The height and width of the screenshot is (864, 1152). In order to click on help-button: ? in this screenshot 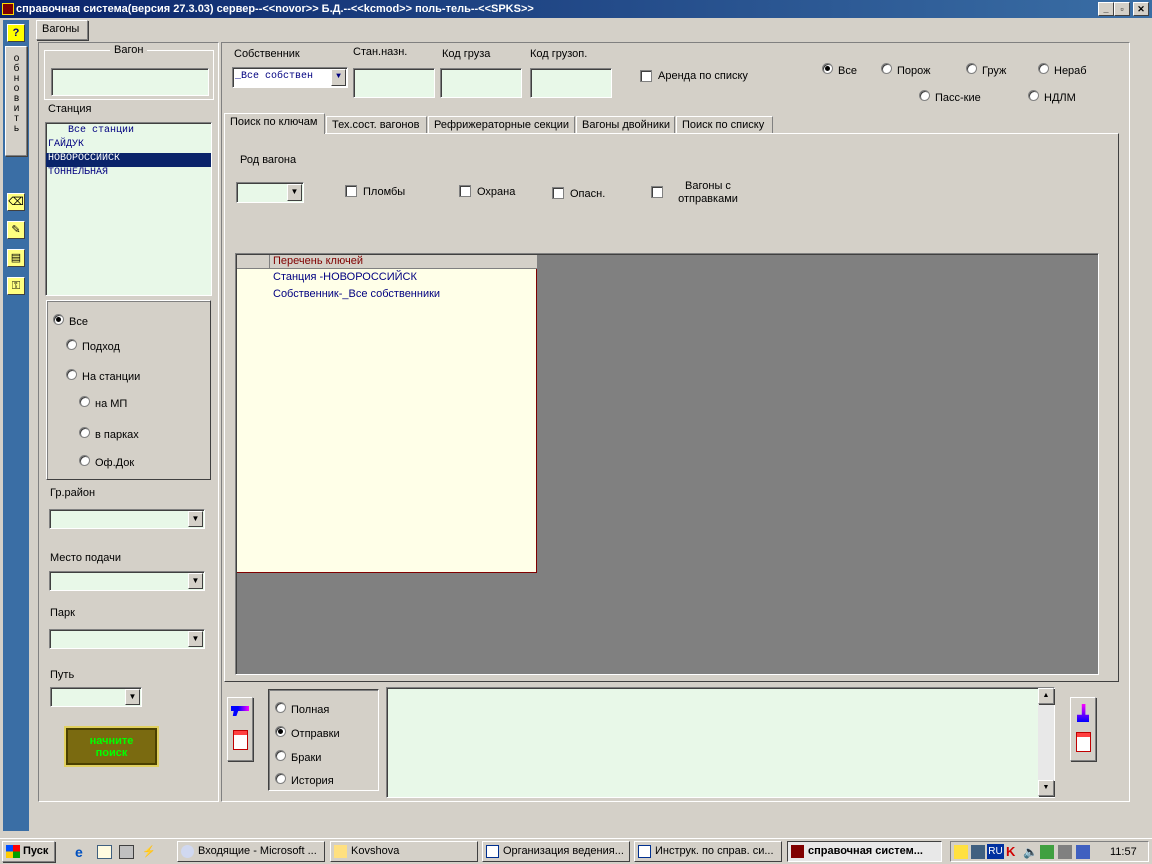, I will do `click(16, 33)`.